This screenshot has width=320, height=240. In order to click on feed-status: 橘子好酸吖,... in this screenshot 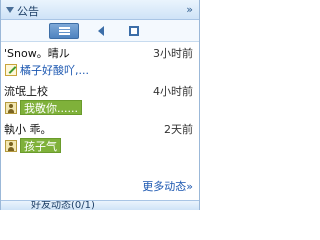, I will do `click(47, 69)`.